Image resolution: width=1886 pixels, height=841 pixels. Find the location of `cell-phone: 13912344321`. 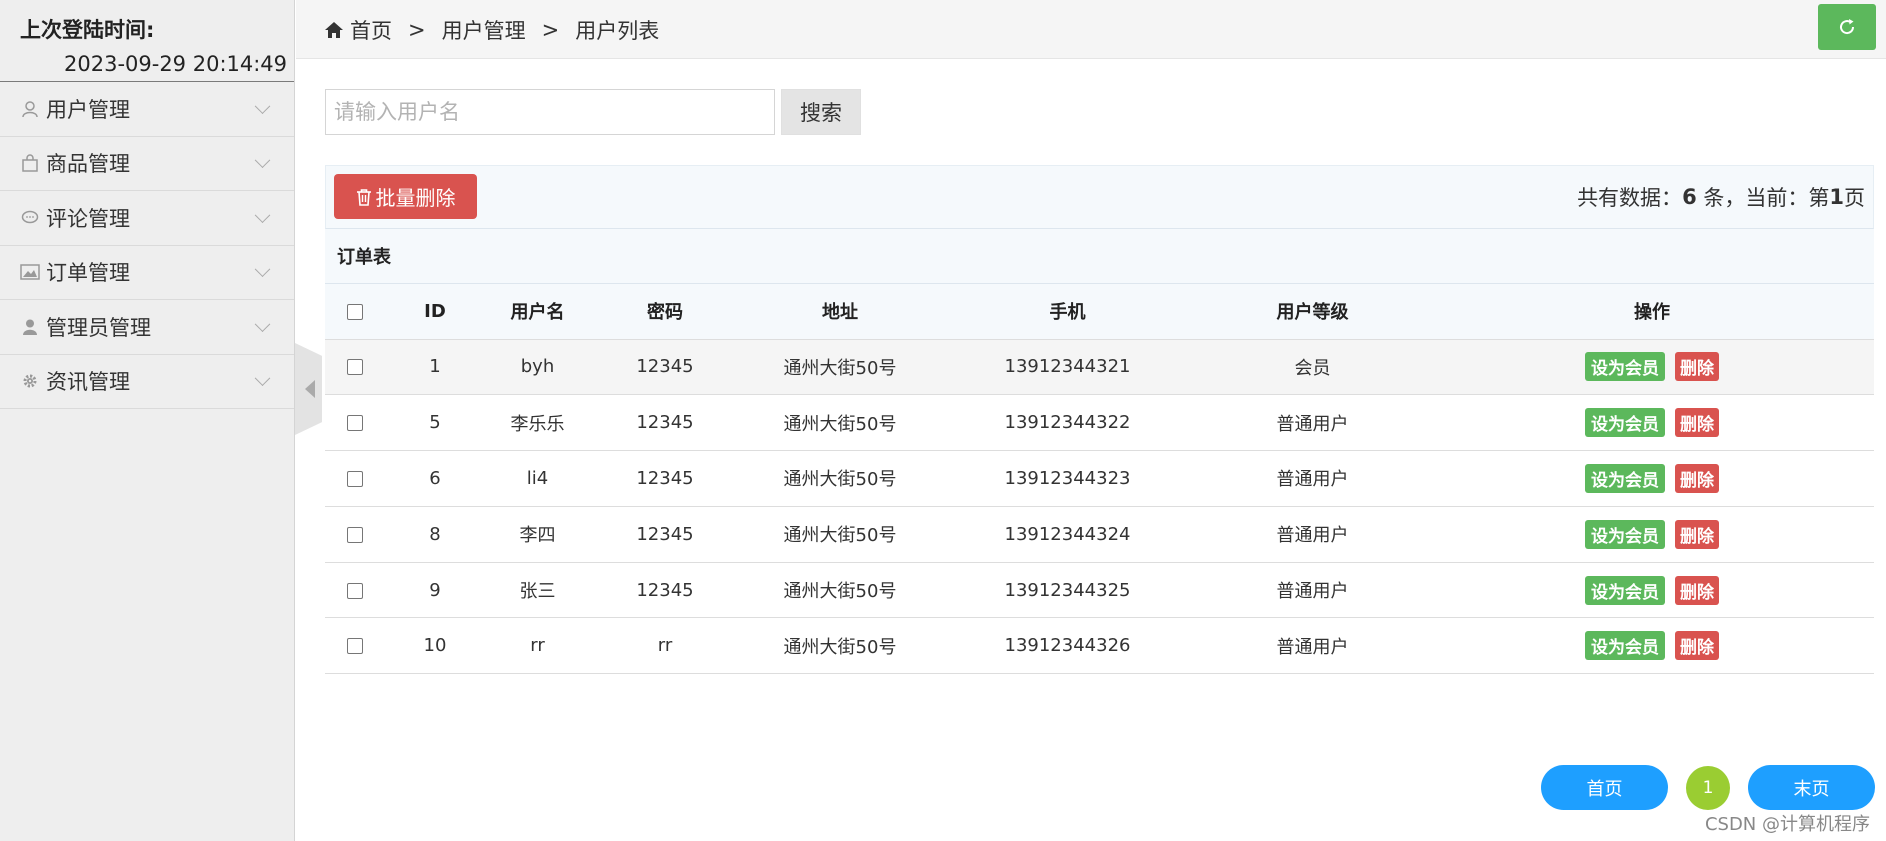

cell-phone: 13912344321 is located at coordinates (1067, 367).